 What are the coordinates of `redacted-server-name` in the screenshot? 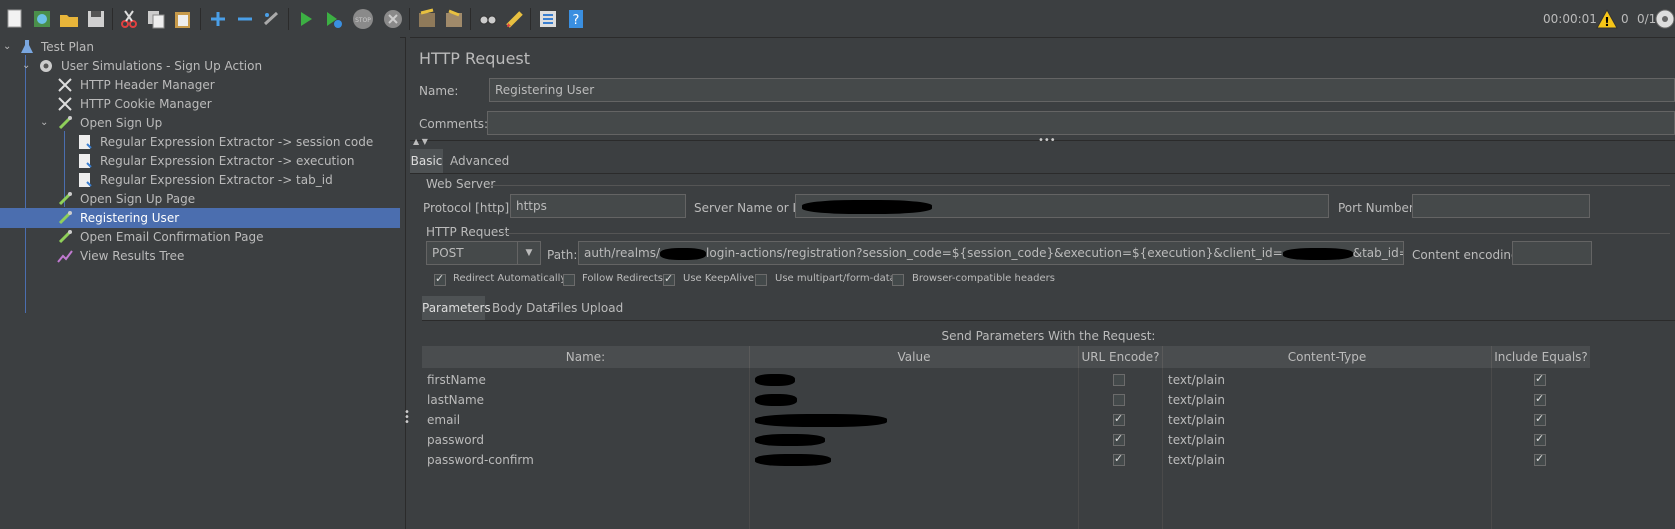 It's located at (867, 207).